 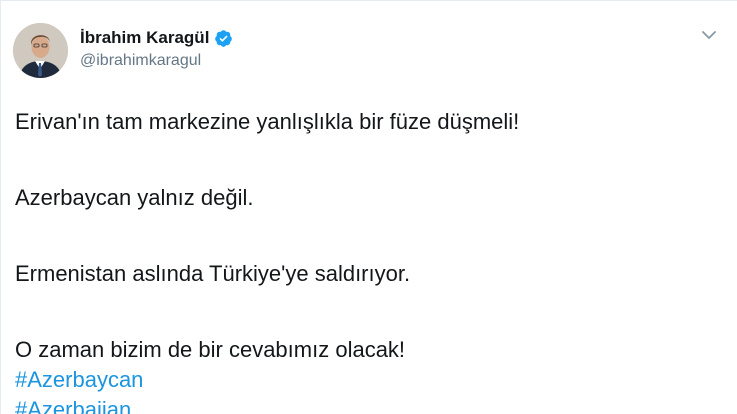 I want to click on name-row: İbrahim Karagül, so click(x=156, y=38).